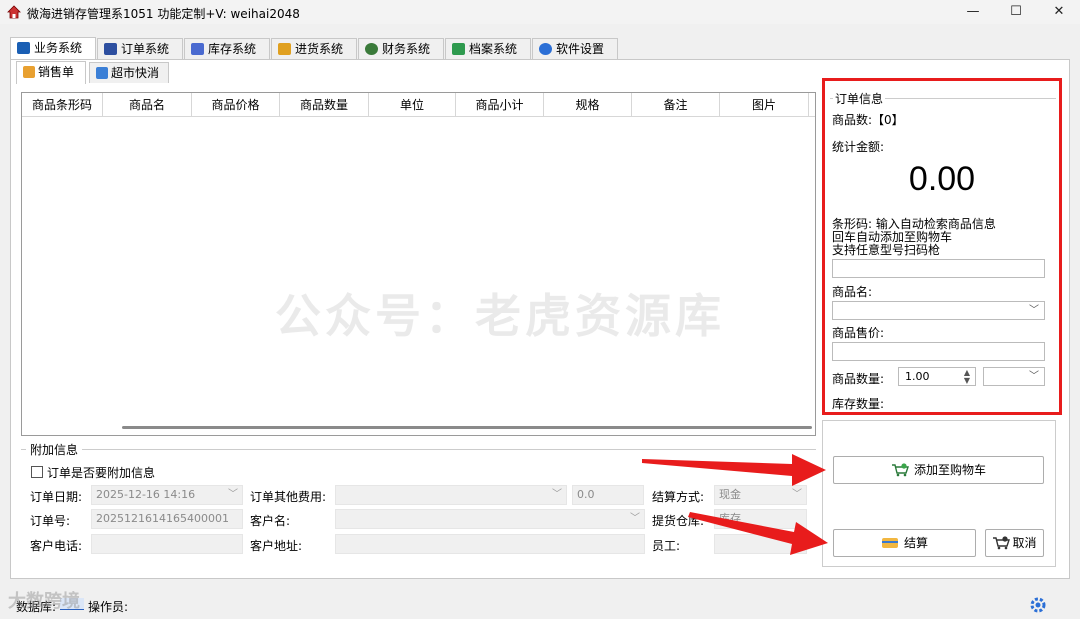 This screenshot has height=619, width=1080. What do you see at coordinates (886, 250) in the screenshot?
I see `barcode-hint-line3: 支持任意型号扫码枪` at bounding box center [886, 250].